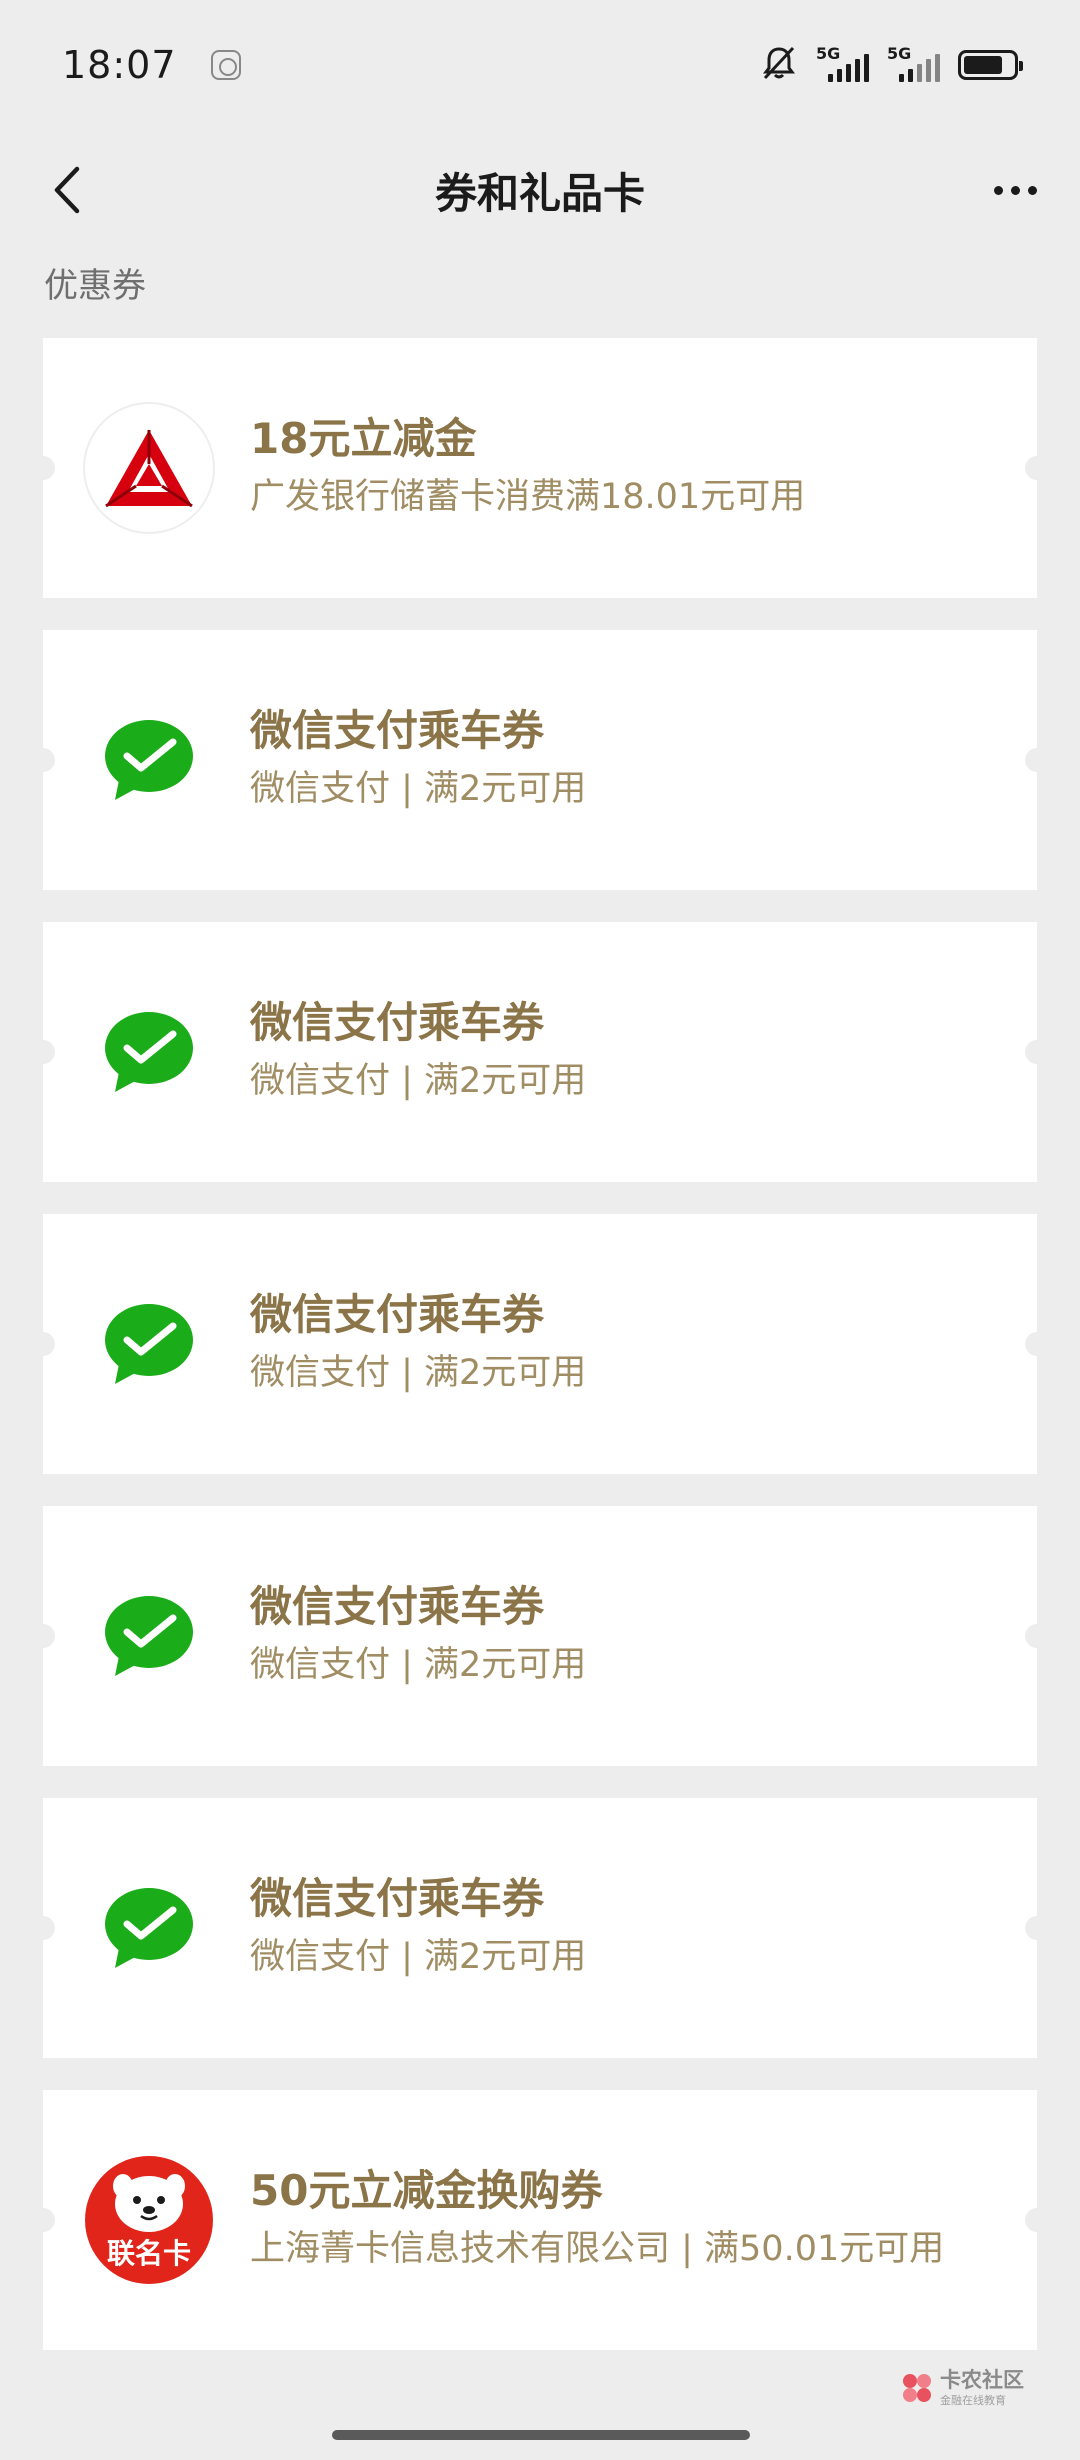 The width and height of the screenshot is (1080, 2460). What do you see at coordinates (149, 2220) in the screenshot?
I see `jd-co-brand-card-logo: 联名卡` at bounding box center [149, 2220].